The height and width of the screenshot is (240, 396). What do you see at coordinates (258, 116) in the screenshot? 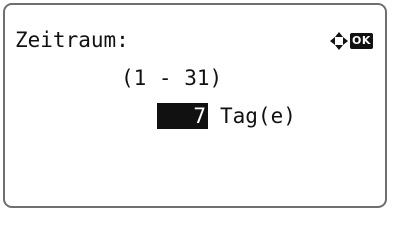
I see `unit-label: Tag(e)` at bounding box center [258, 116].